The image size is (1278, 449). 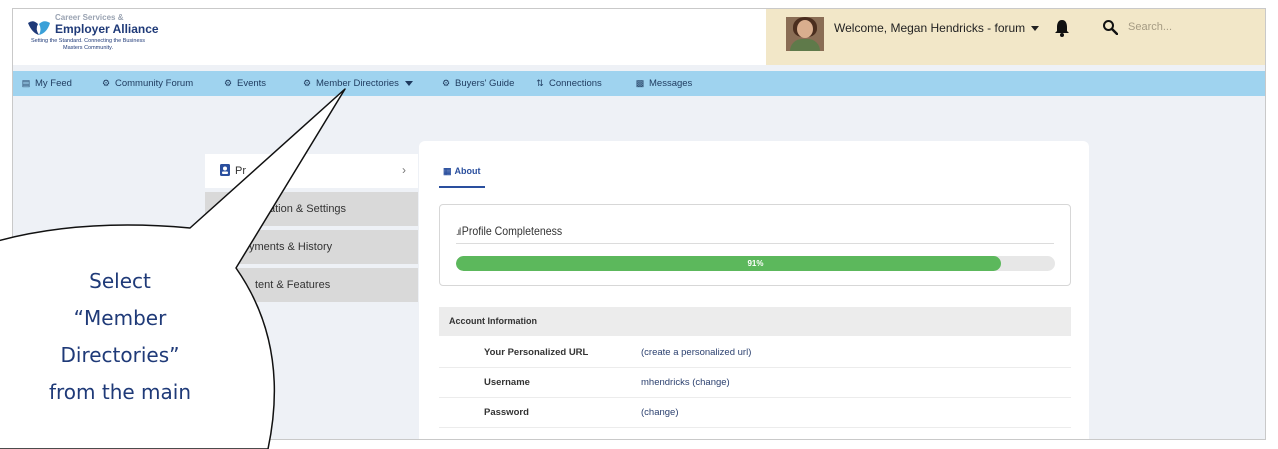 I want to click on callout-line: Directories”, so click(x=120, y=355).